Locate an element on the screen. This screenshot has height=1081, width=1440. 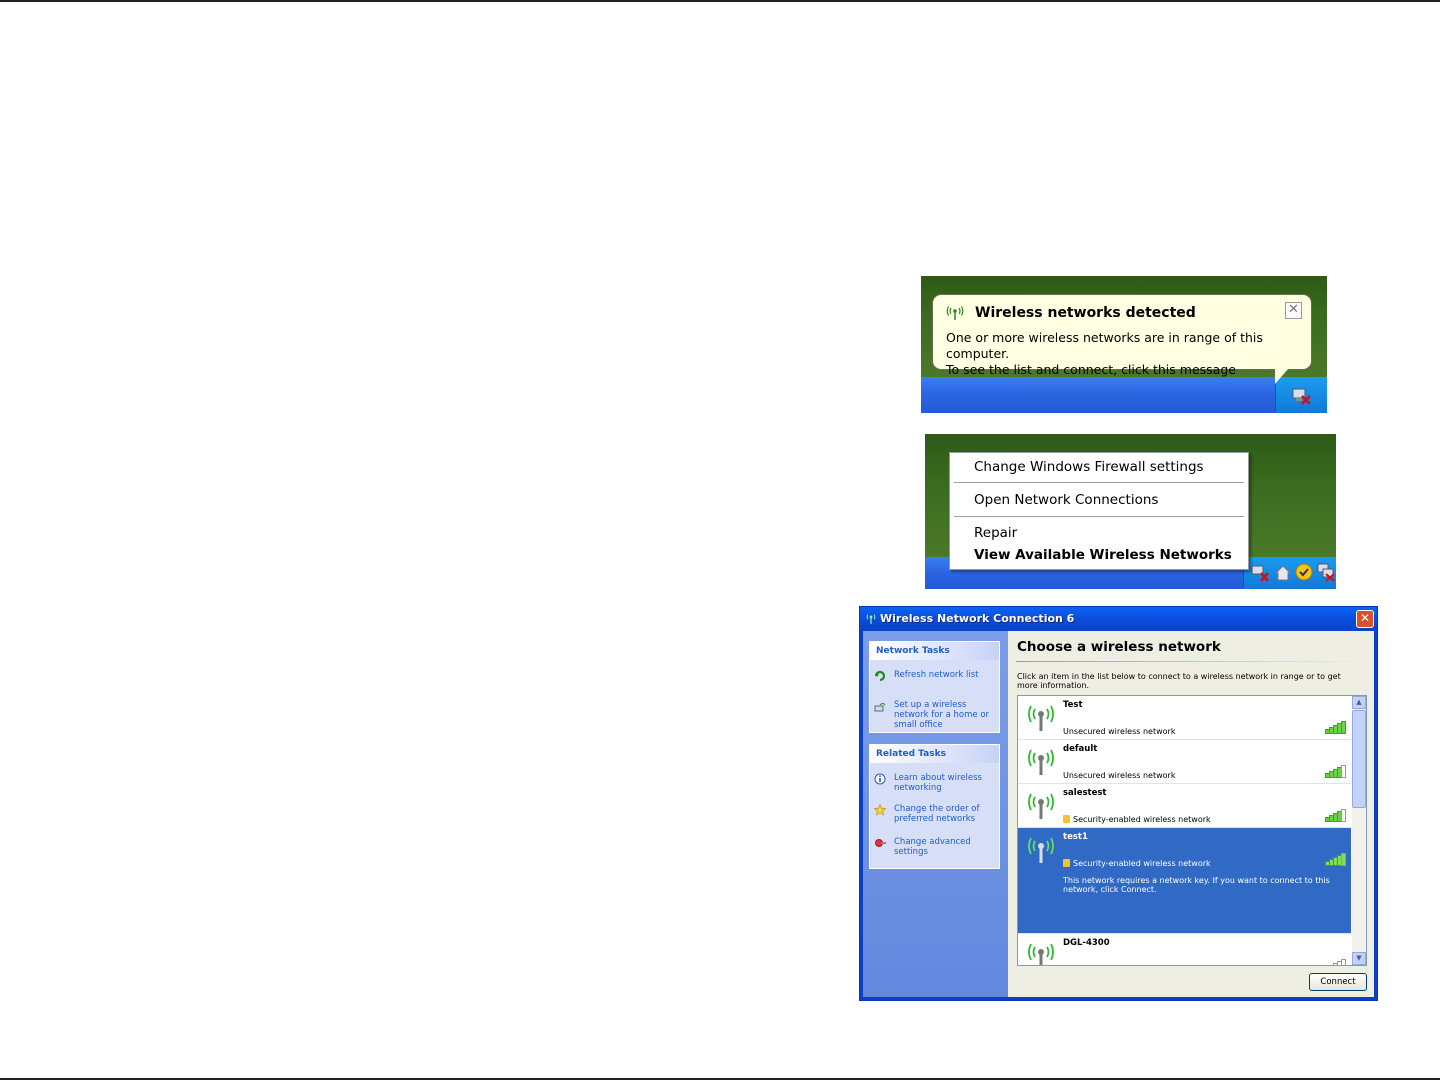
refresh-icon is located at coordinates (880, 676).